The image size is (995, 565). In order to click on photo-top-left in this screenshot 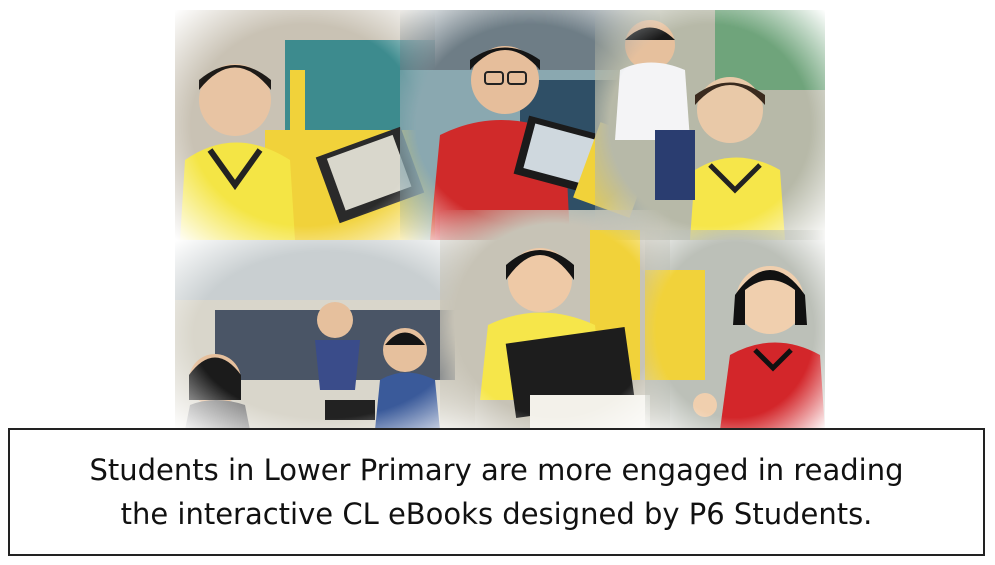, I will do `click(305, 125)`.